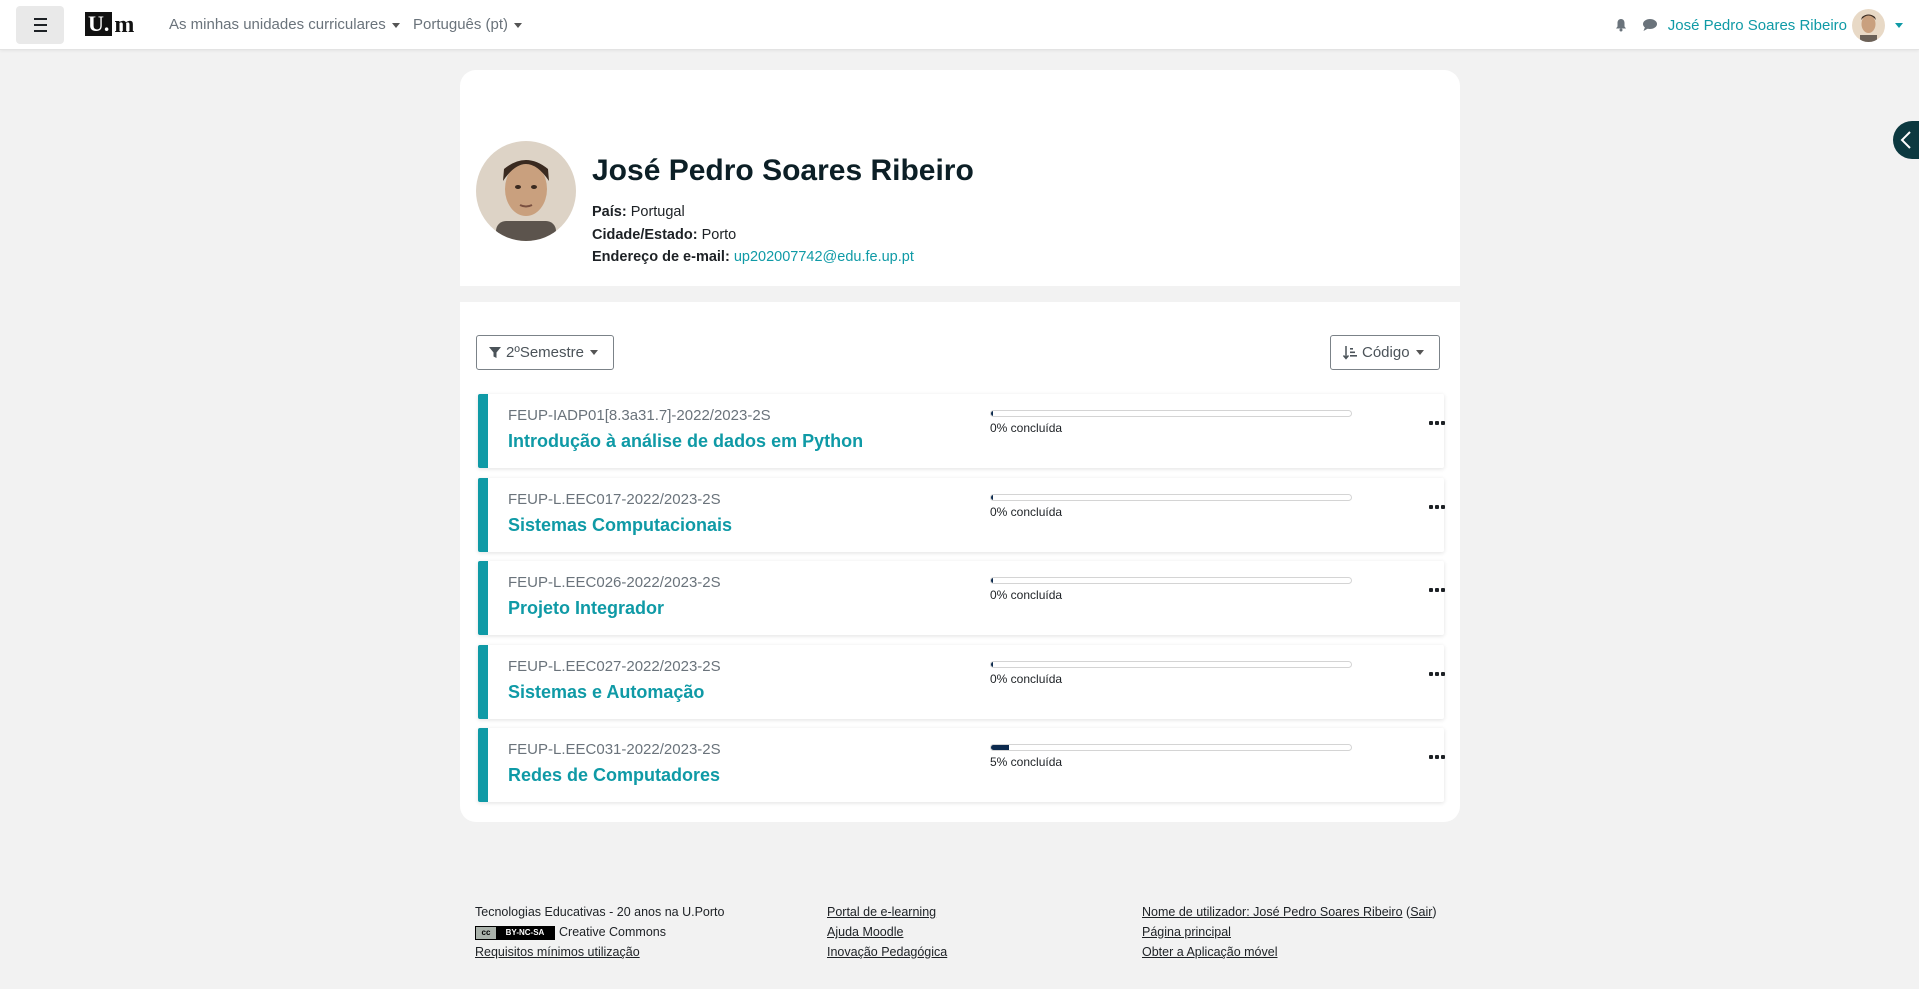  What do you see at coordinates (824, 257) in the screenshot?
I see `email-link: up202007742@edu.fe.up.pt` at bounding box center [824, 257].